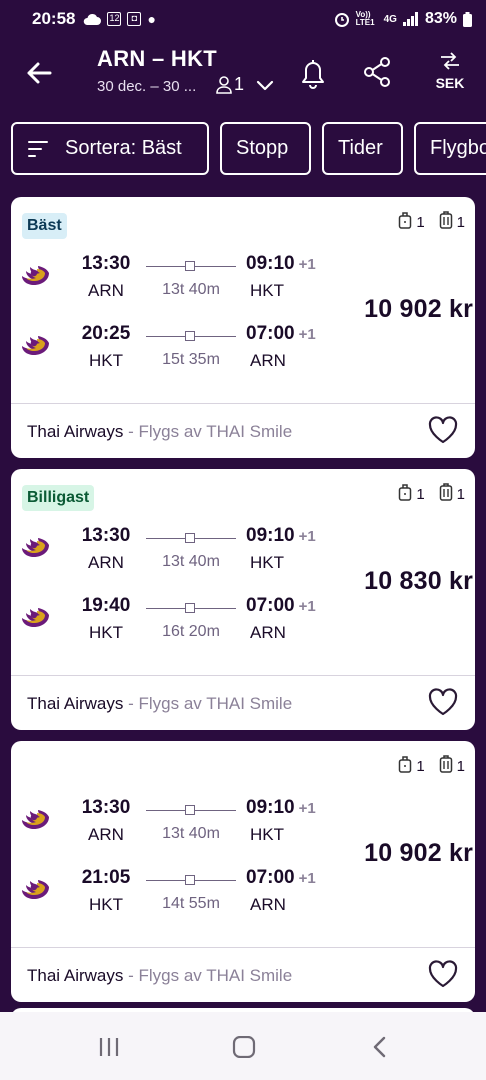 The height and width of the screenshot is (1080, 486). What do you see at coordinates (313, 73) in the screenshot?
I see `price-alert-bell-icon` at bounding box center [313, 73].